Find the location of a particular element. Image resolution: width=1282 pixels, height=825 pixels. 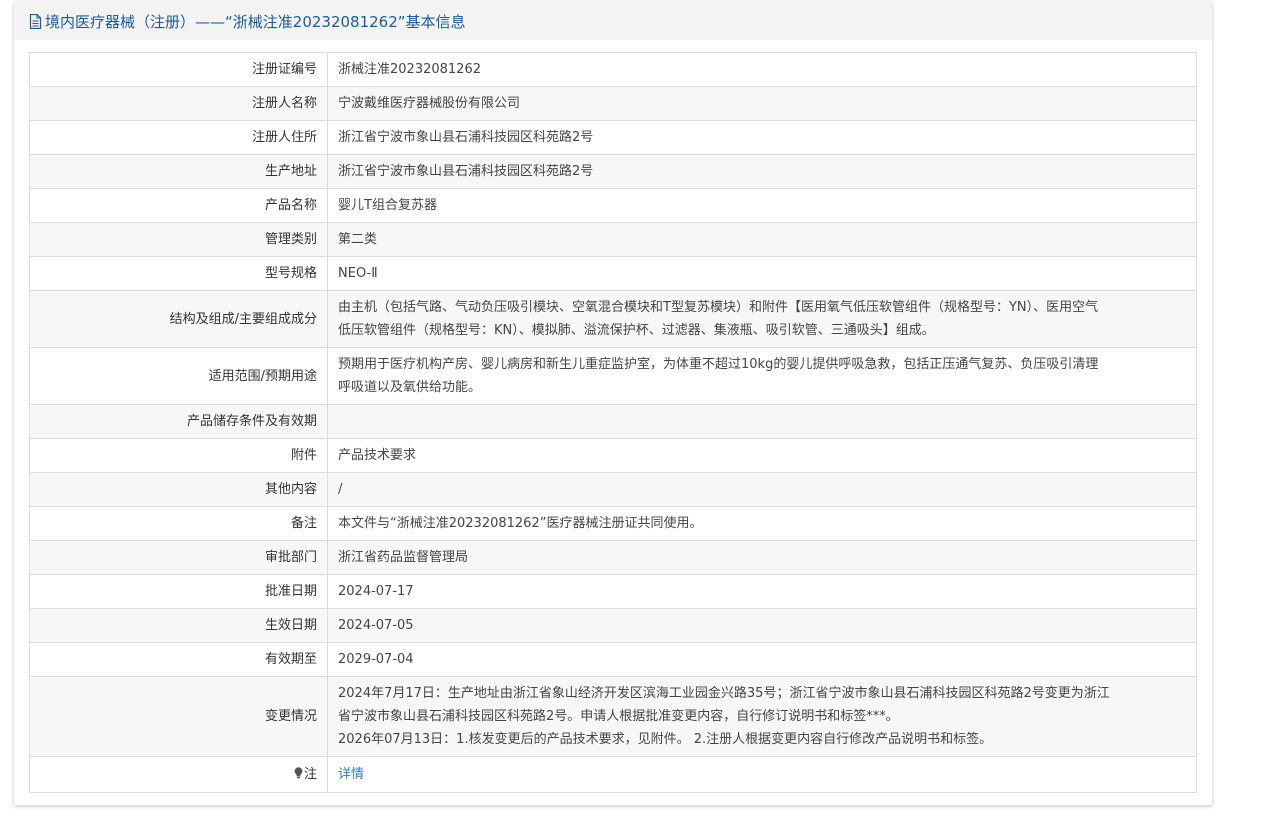

table-row: 产品名称 婴儿T组合复苏器 is located at coordinates (613, 205).